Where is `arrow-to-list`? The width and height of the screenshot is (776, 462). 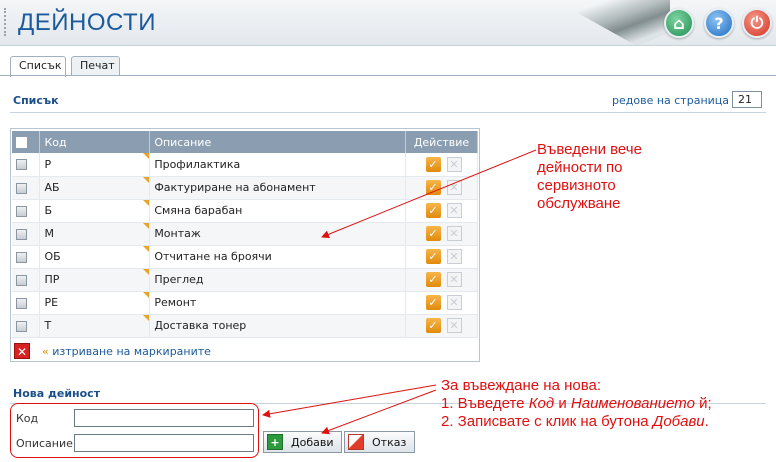 arrow-to-list is located at coordinates (429, 194).